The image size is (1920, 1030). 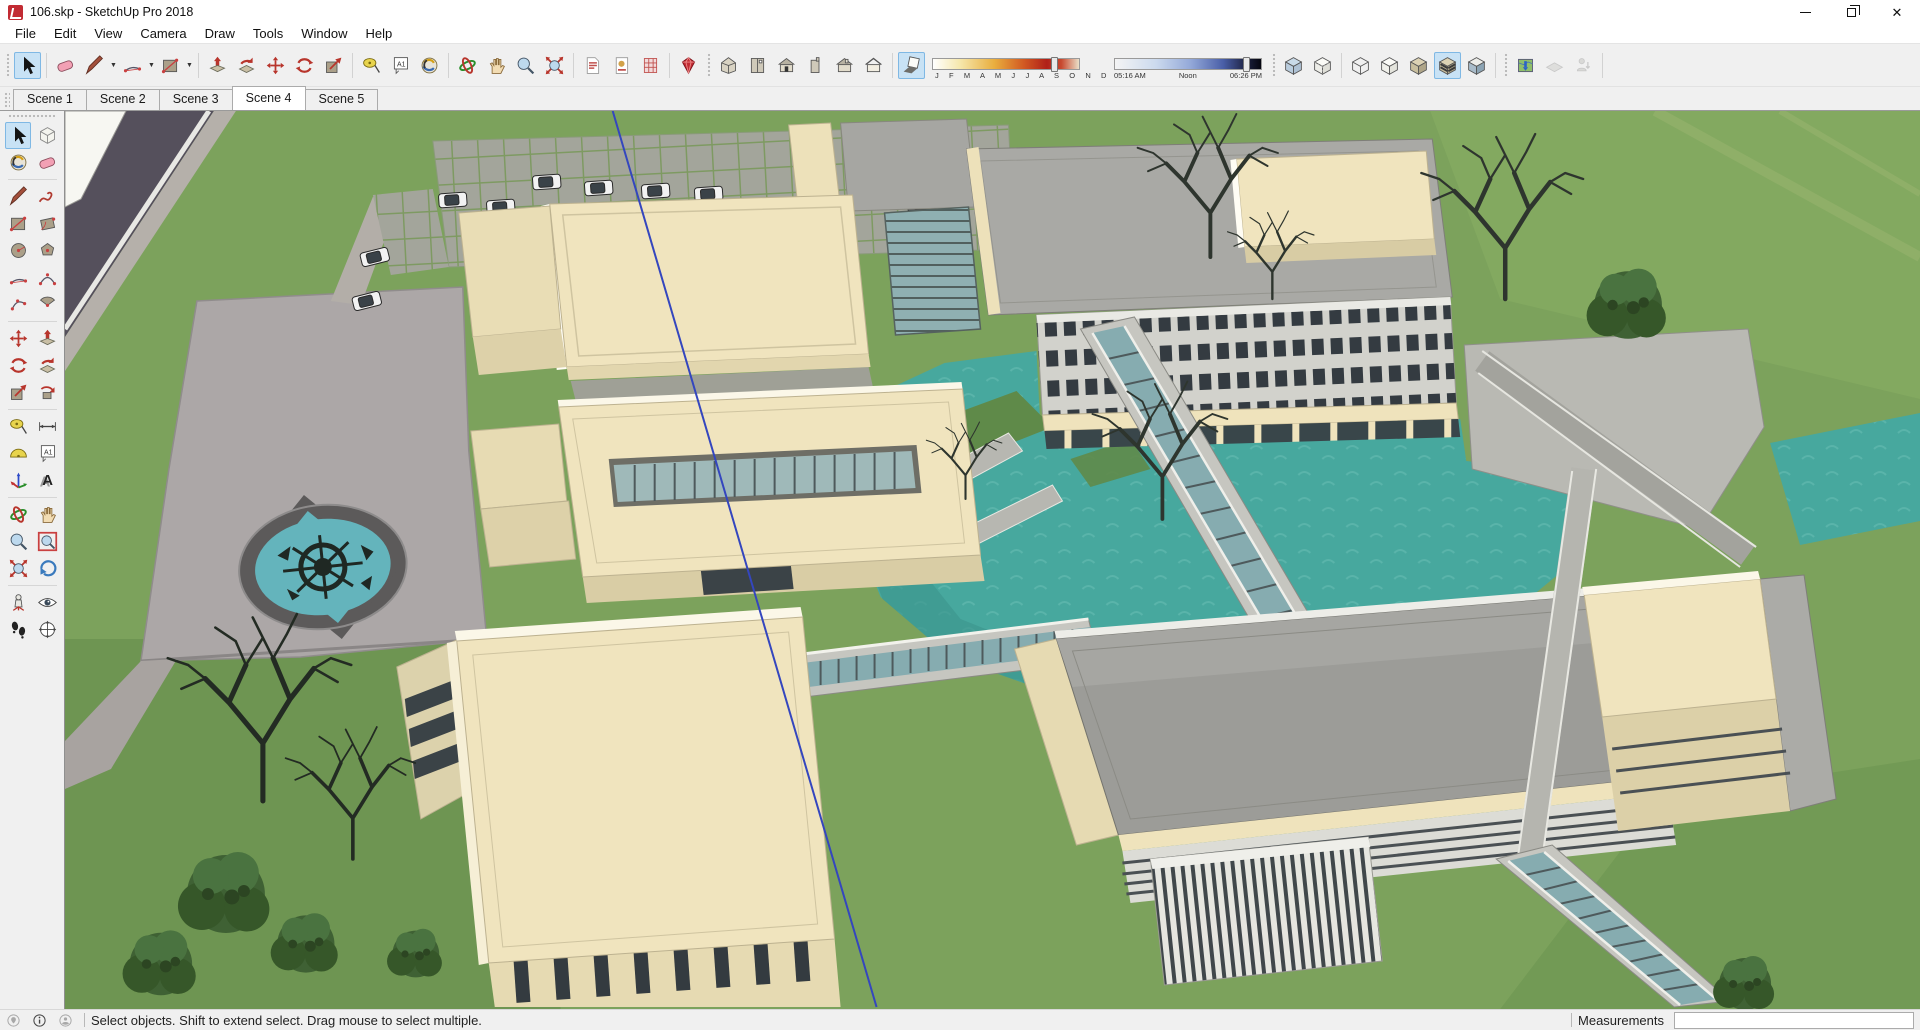 What do you see at coordinates (1447, 65) in the screenshot?
I see `tool-textured-button` at bounding box center [1447, 65].